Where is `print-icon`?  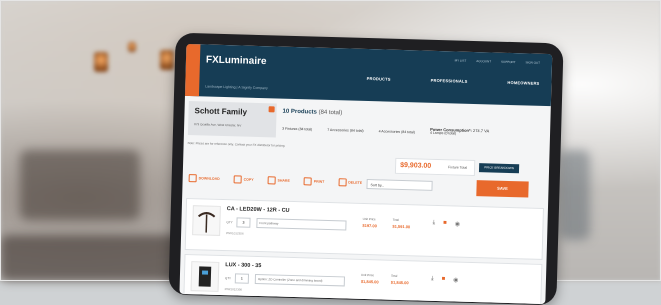 print-icon is located at coordinates (307, 181).